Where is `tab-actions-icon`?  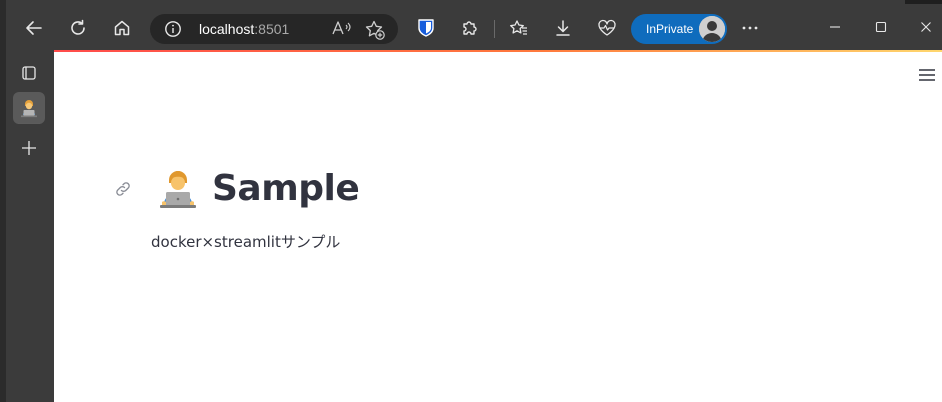
tab-actions-icon is located at coordinates (29, 73).